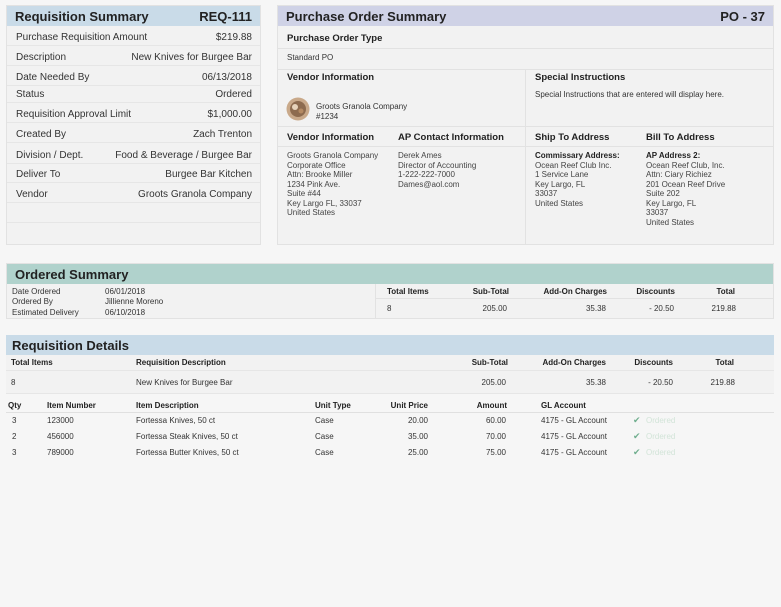 Image resolution: width=781 pixels, height=607 pixels. I want to click on row-label: Vendor, so click(32, 194).